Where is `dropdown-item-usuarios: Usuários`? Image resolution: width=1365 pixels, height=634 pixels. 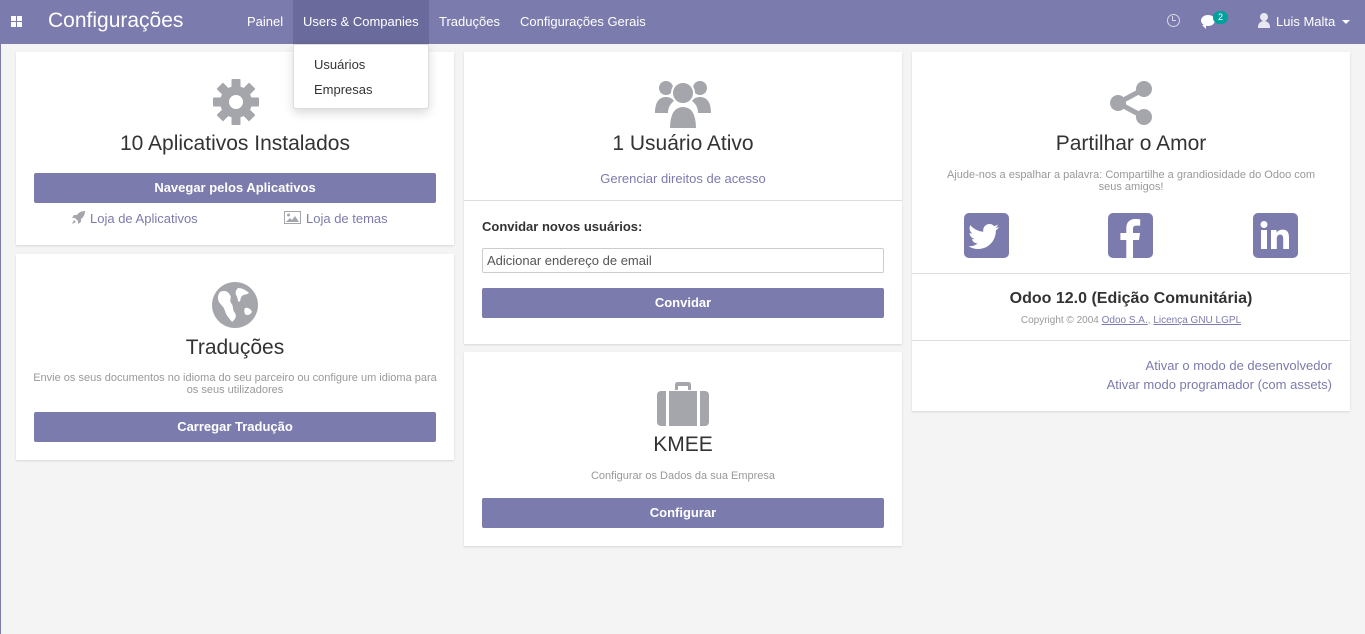
dropdown-item-usuarios: Usuários is located at coordinates (339, 64).